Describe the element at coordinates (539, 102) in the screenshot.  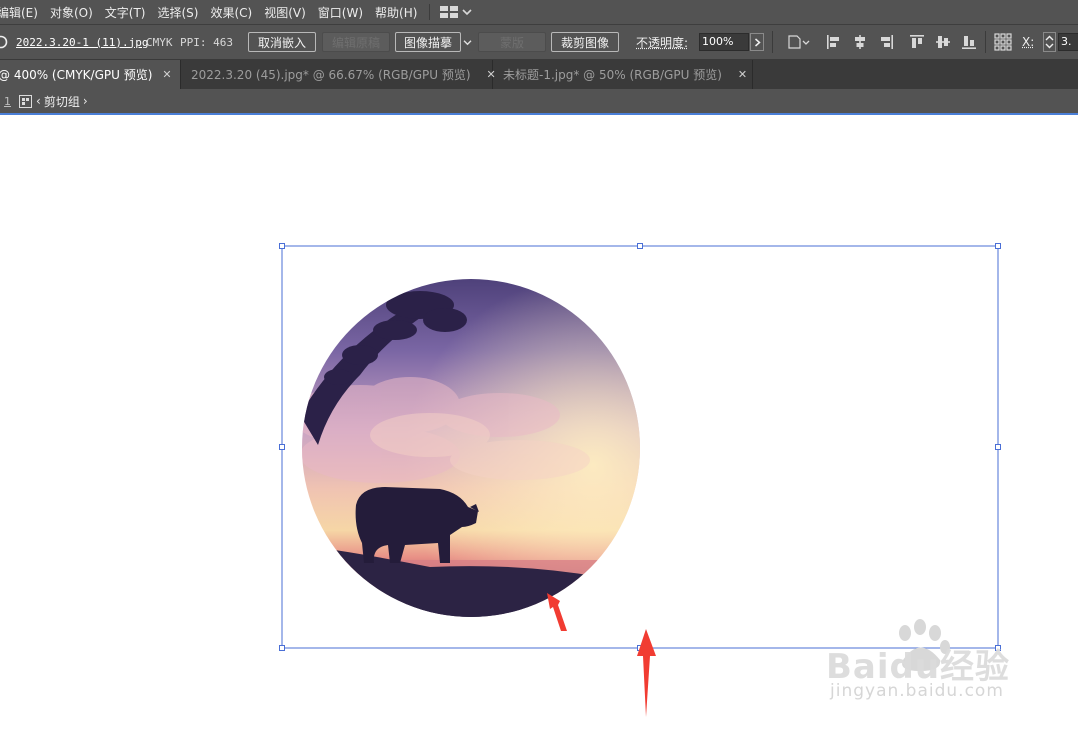
I see `isolation-breadcrumb: 1 ‹ 剪切组 ›` at that location.